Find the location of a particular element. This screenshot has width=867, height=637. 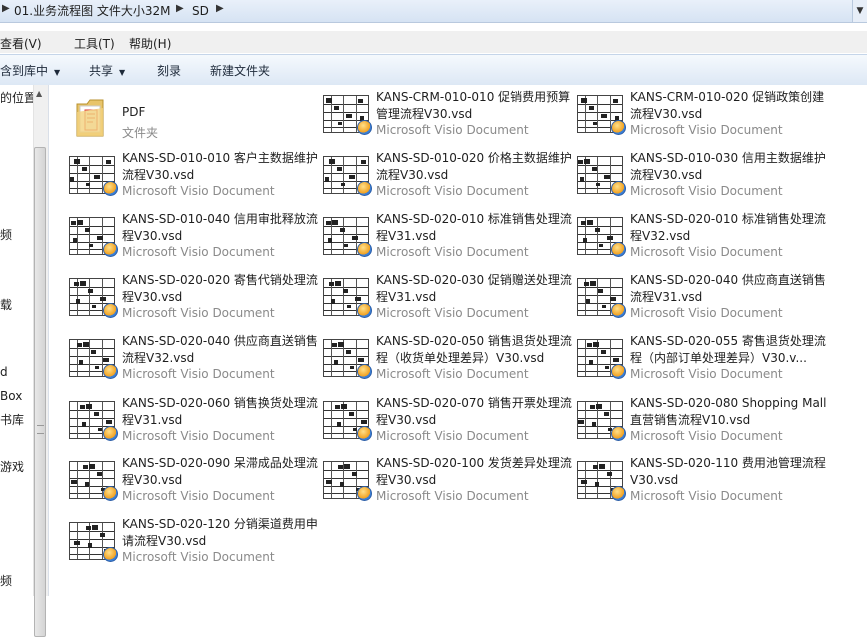

share-button: 共享 ▼ is located at coordinates (107, 70).